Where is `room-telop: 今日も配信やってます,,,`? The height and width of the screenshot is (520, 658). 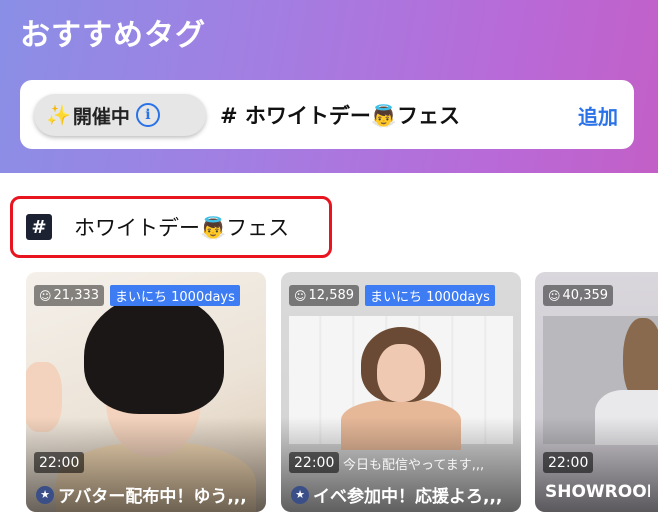
room-telop: 今日も配信やってます,,, is located at coordinates (414, 465).